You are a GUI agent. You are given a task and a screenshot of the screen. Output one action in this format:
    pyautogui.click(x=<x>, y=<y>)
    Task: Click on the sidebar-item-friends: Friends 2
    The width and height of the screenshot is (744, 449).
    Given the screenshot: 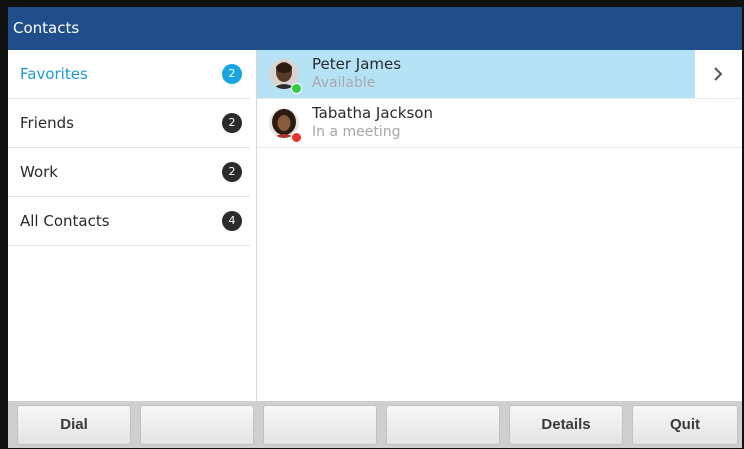 What is the action you would take?
    pyautogui.click(x=129, y=123)
    